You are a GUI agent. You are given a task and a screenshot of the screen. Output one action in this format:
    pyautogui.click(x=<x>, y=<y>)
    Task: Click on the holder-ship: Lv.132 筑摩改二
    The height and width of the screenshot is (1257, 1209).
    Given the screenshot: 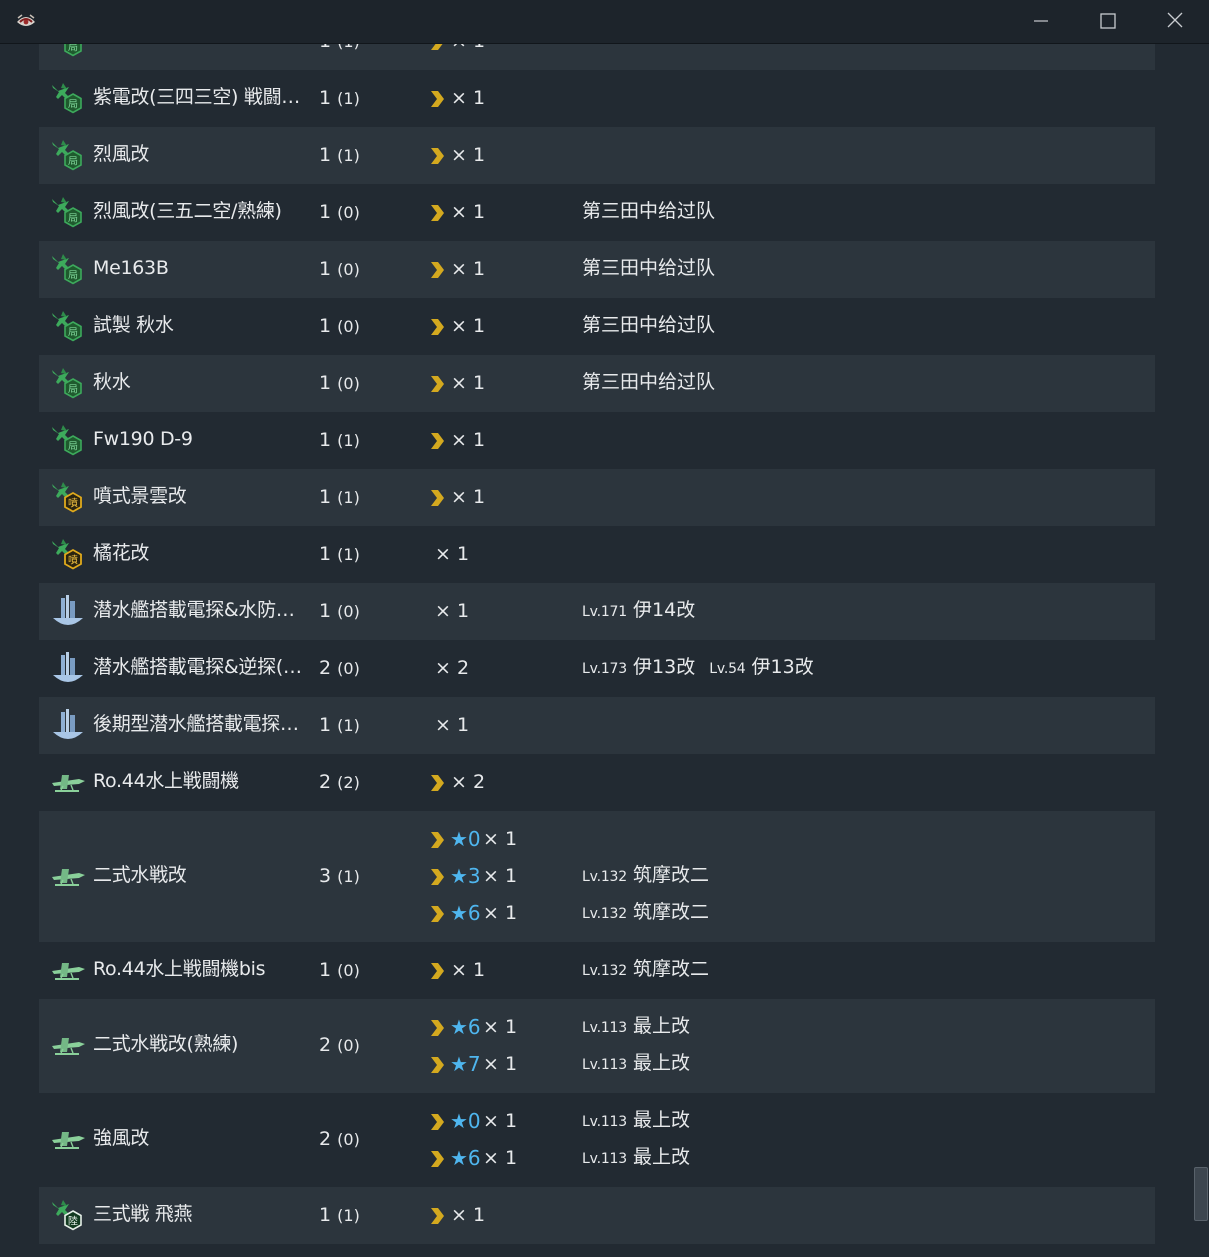 What is the action you would take?
    pyautogui.click(x=645, y=970)
    